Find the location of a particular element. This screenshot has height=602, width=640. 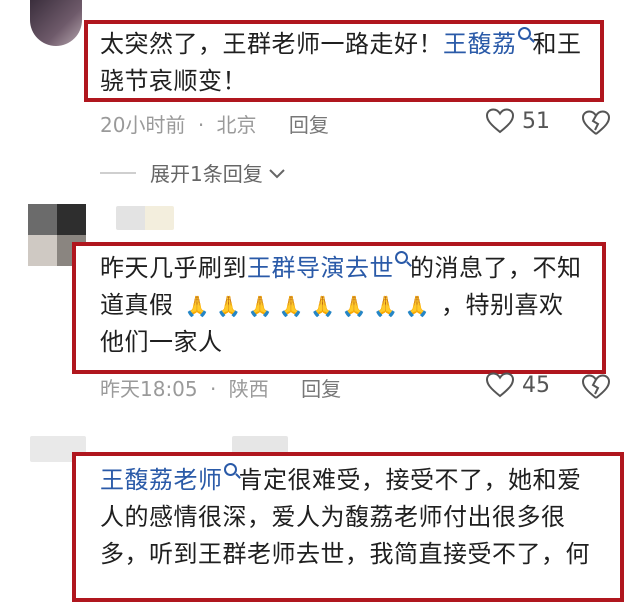

comment-time: 20小时前 is located at coordinates (143, 125).